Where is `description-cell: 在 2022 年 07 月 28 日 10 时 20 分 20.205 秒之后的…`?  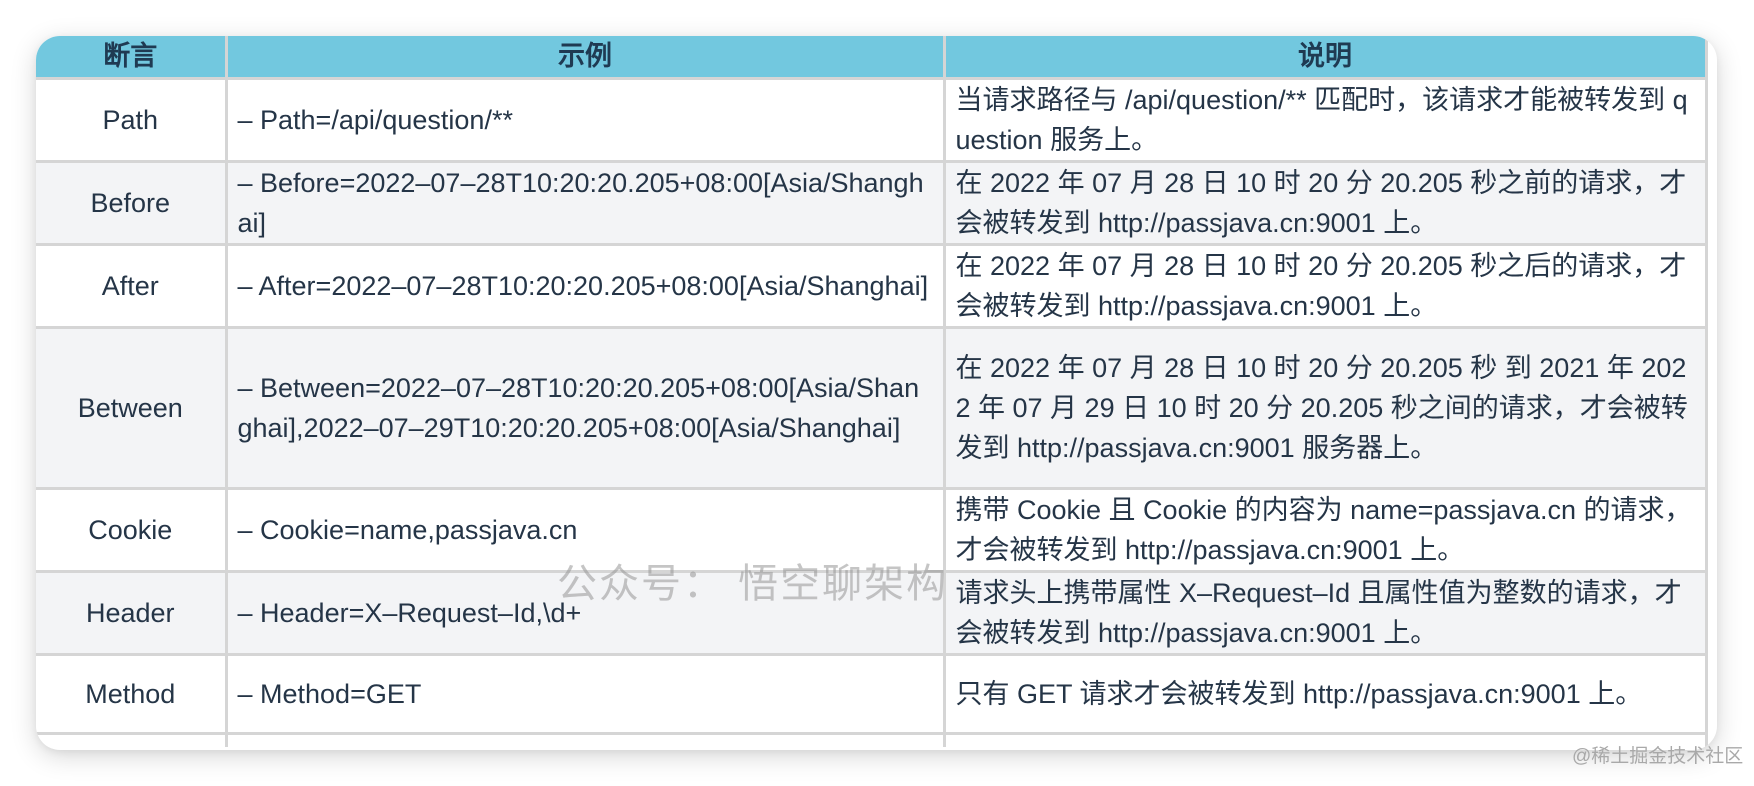 description-cell: 在 2022 年 07 月 28 日 10 时 20 分 20.205 秒之后的… is located at coordinates (1325, 286).